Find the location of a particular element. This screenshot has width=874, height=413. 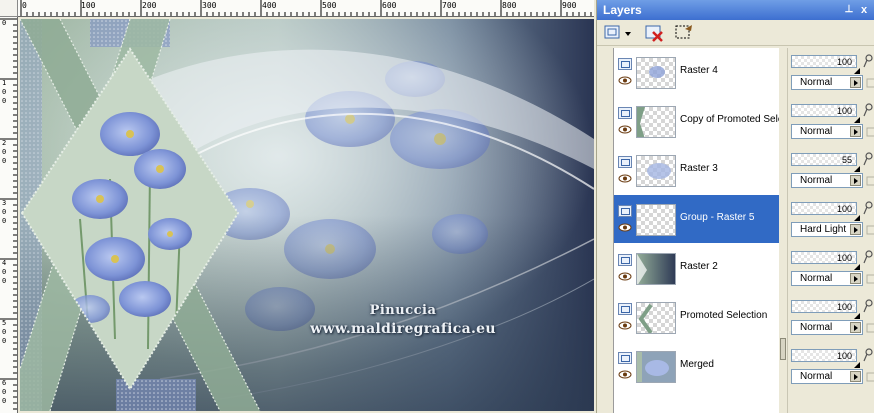

vertical-ruler: 0 100 200 300 400 500 600 is located at coordinates (9, 215).